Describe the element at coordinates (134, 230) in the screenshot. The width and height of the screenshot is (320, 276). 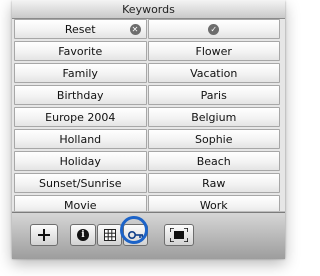
I see `highlight-circle` at that location.